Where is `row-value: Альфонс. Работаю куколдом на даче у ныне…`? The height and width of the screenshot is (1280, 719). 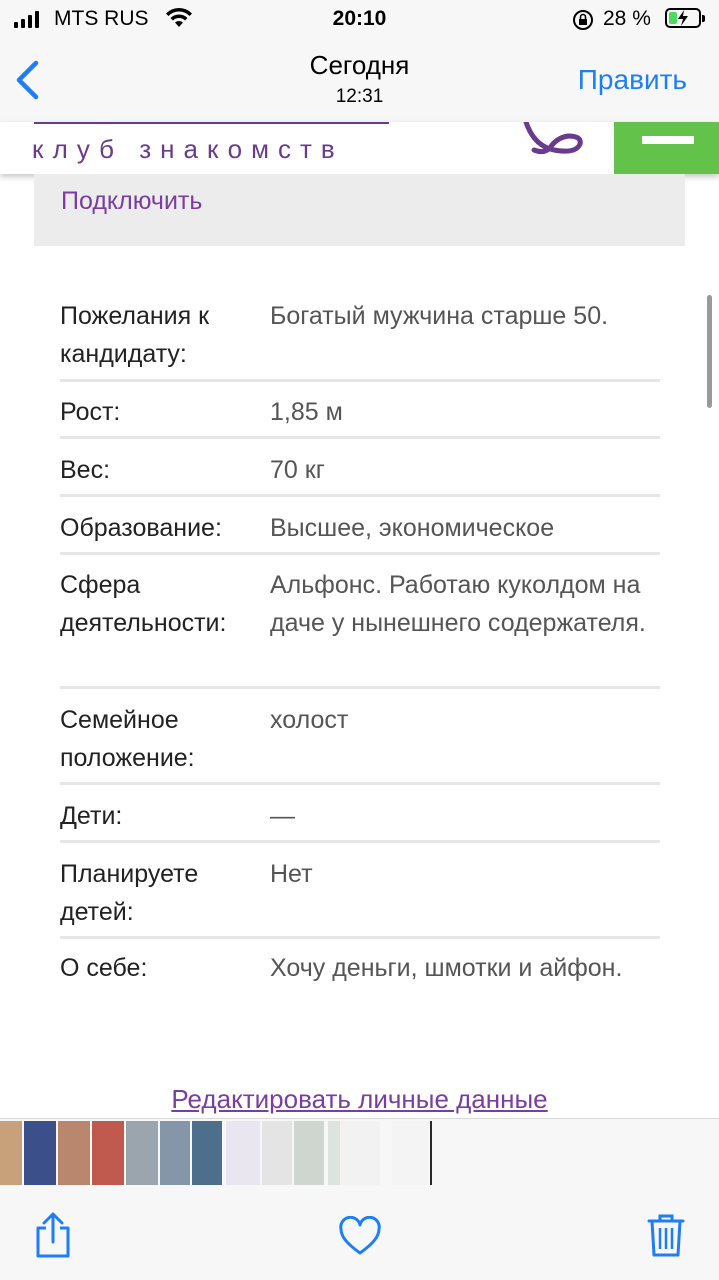 row-value: Альфонс. Работаю куколдом на даче у ныне… is located at coordinates (458, 604).